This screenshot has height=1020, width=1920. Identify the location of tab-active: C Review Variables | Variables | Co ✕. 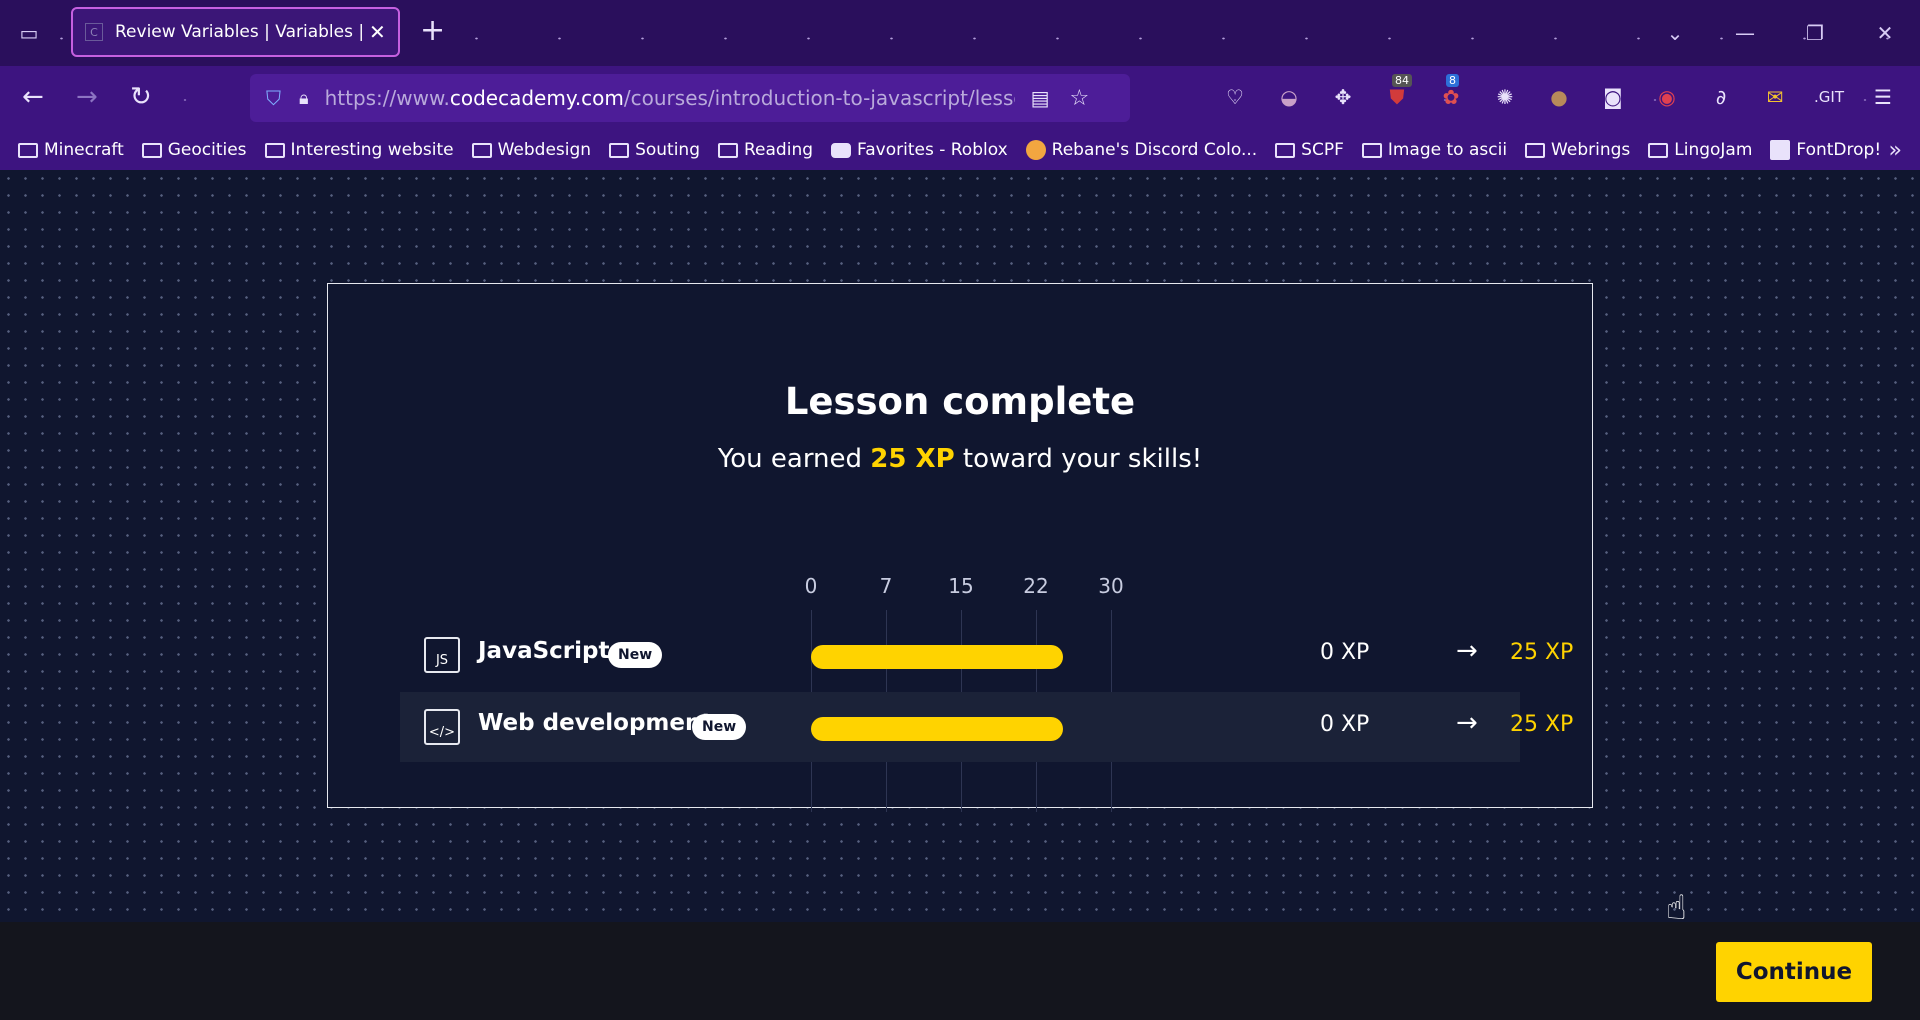
(235, 32).